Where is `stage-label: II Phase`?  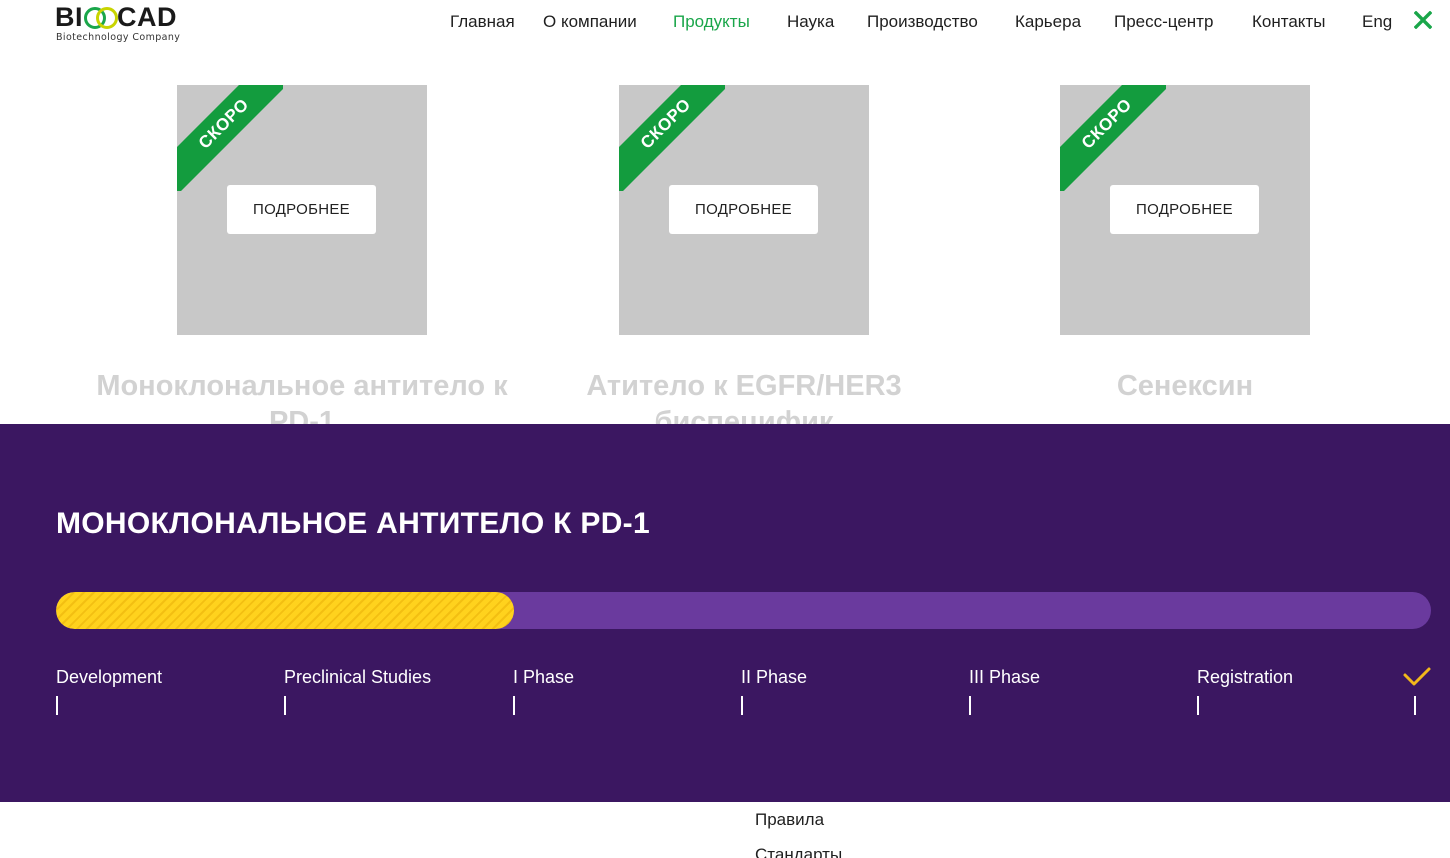
stage-label: II Phase is located at coordinates (774, 677).